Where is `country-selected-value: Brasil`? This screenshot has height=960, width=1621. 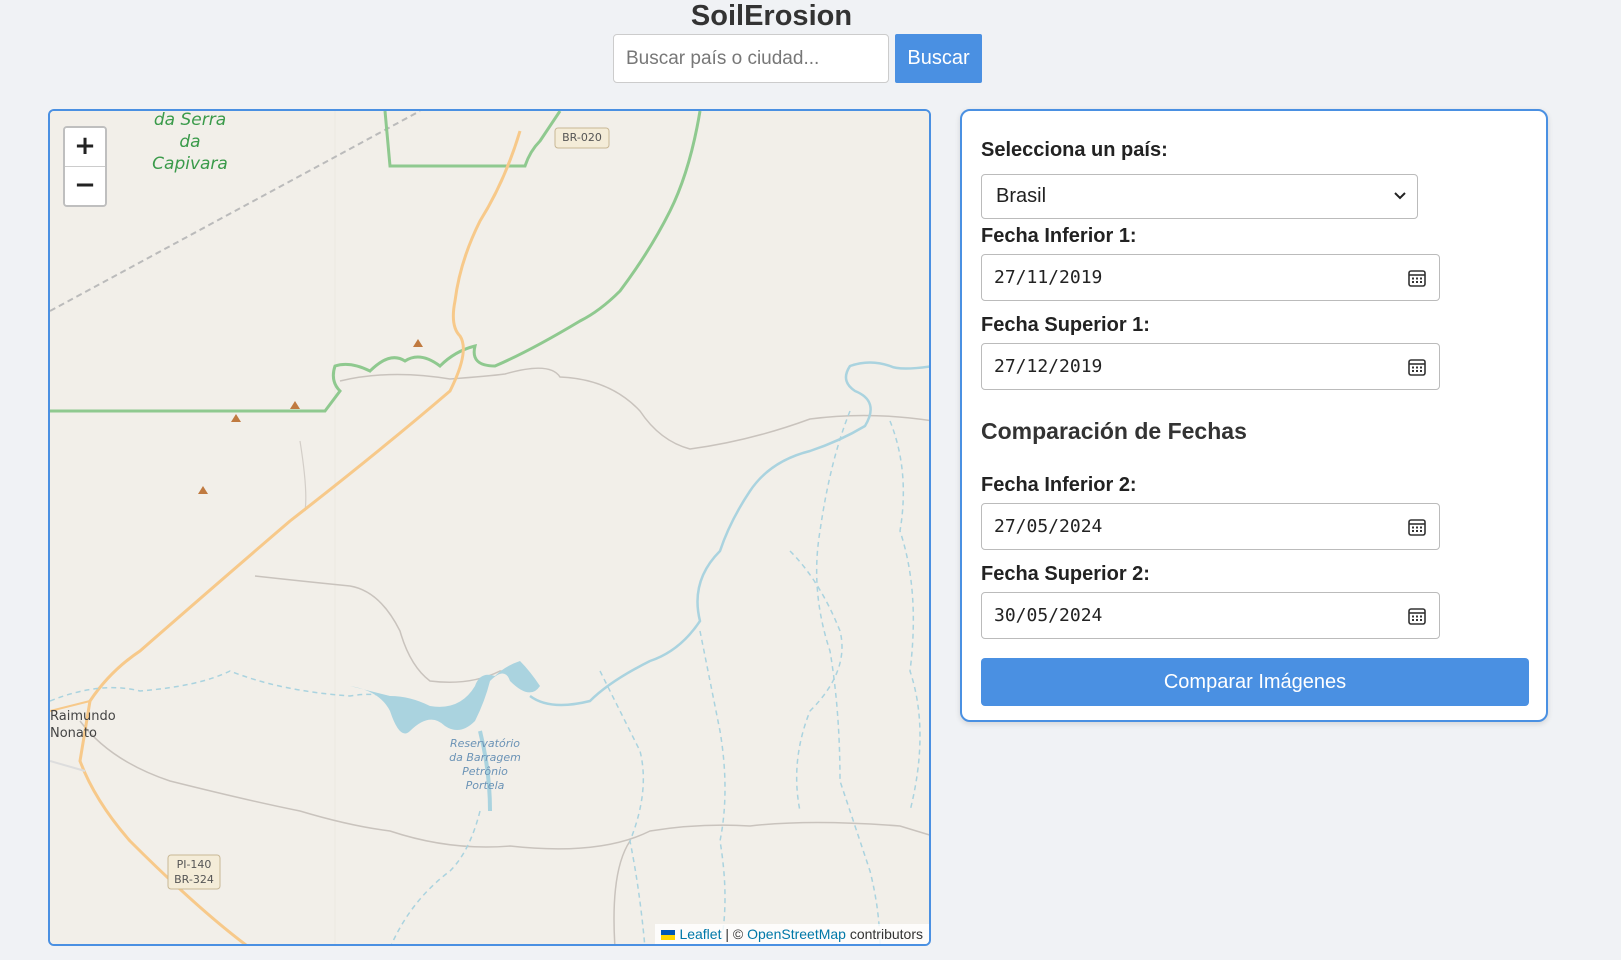
country-selected-value: Brasil is located at coordinates (1021, 196).